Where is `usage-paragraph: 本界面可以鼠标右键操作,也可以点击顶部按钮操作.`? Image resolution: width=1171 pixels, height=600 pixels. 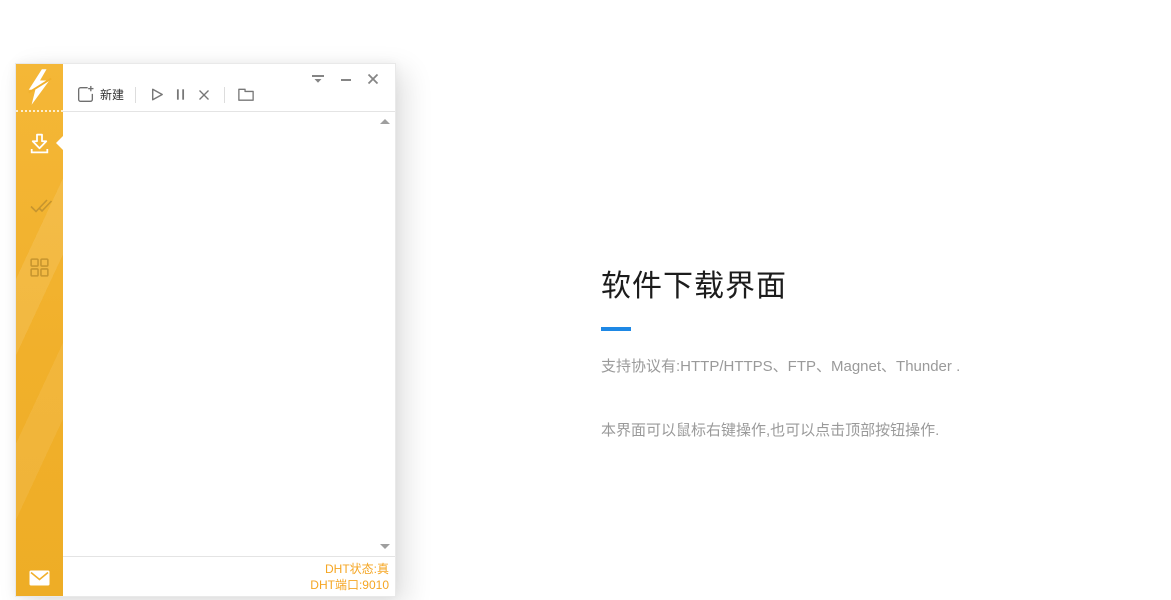
usage-paragraph: 本界面可以鼠标右键操作,也可以点击顶部按钮操作. is located at coordinates (770, 430).